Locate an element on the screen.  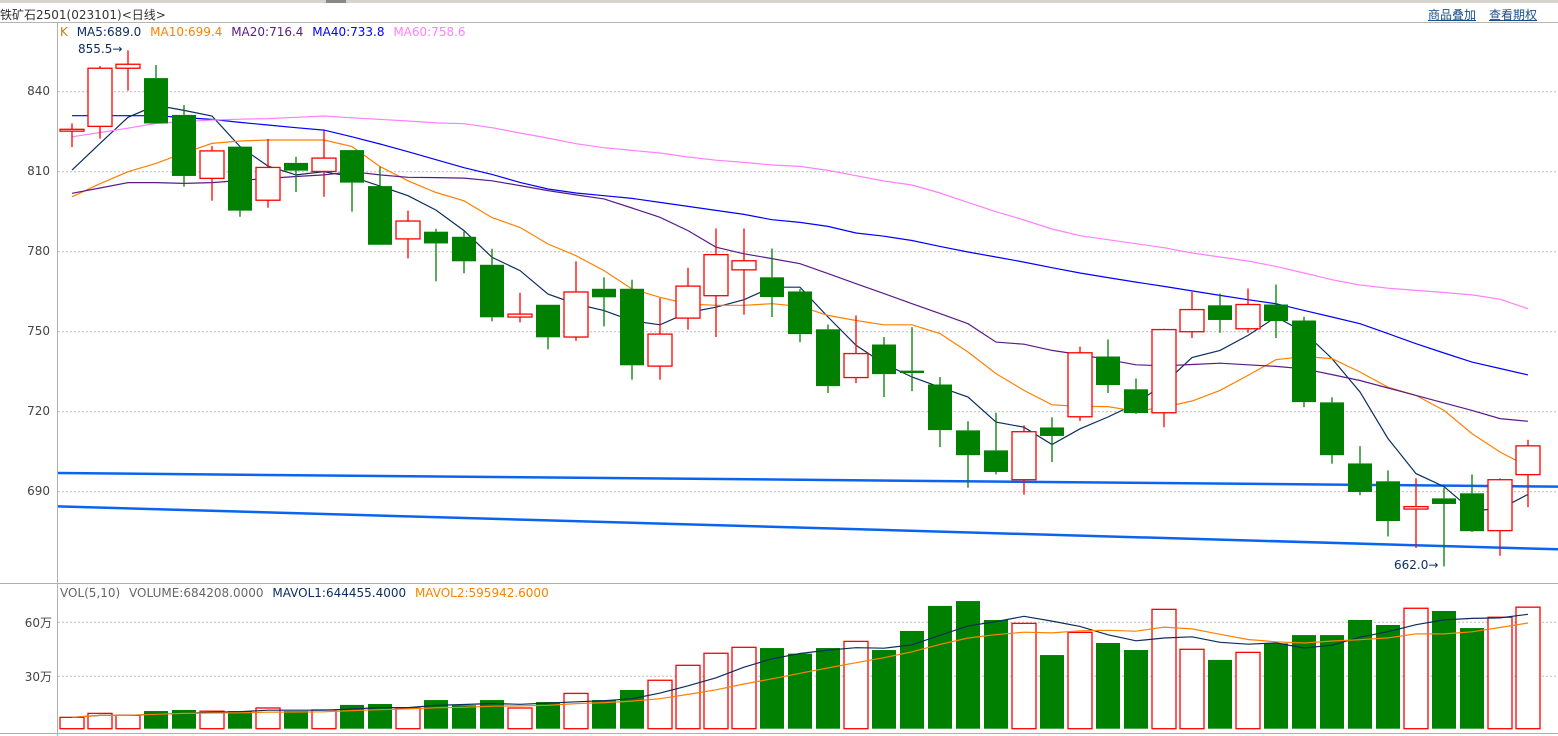
trendline-upper-support is located at coordinates (807, 479).